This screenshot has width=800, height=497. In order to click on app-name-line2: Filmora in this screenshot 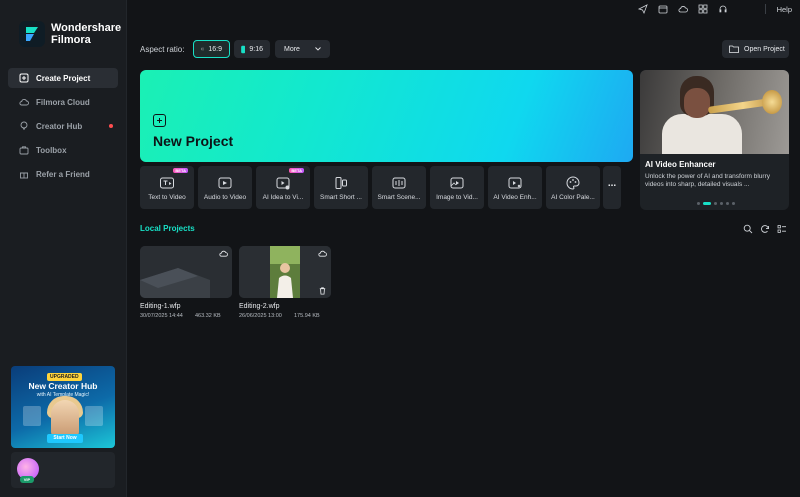, I will do `click(71, 40)`.